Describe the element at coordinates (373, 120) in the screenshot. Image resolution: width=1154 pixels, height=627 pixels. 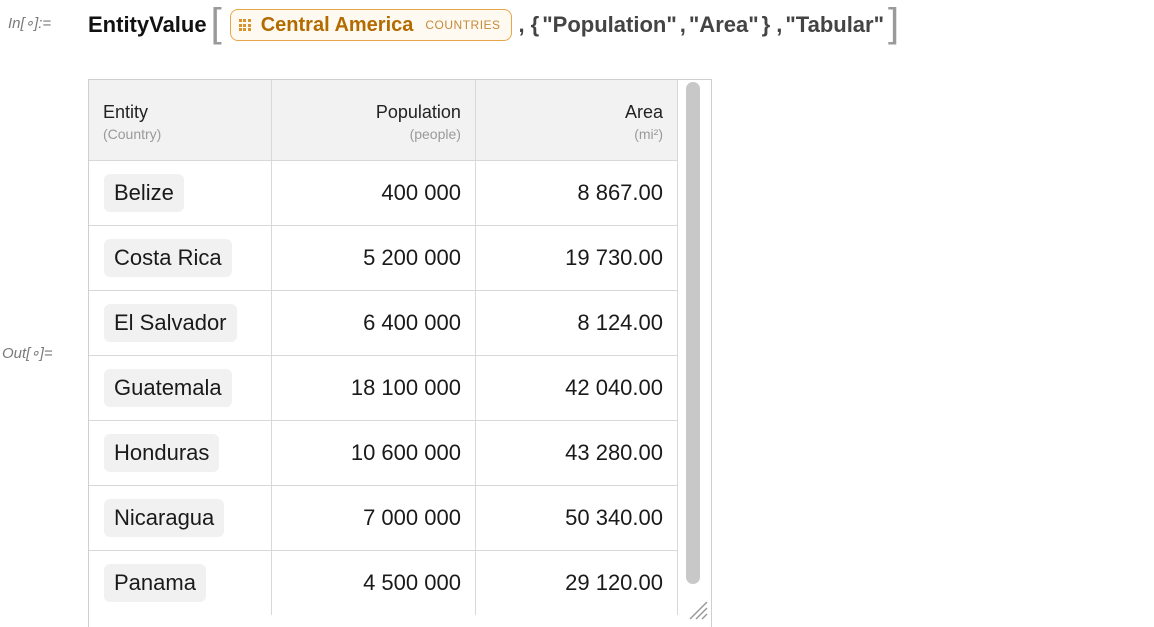
I see `header-population: Population (people)` at that location.